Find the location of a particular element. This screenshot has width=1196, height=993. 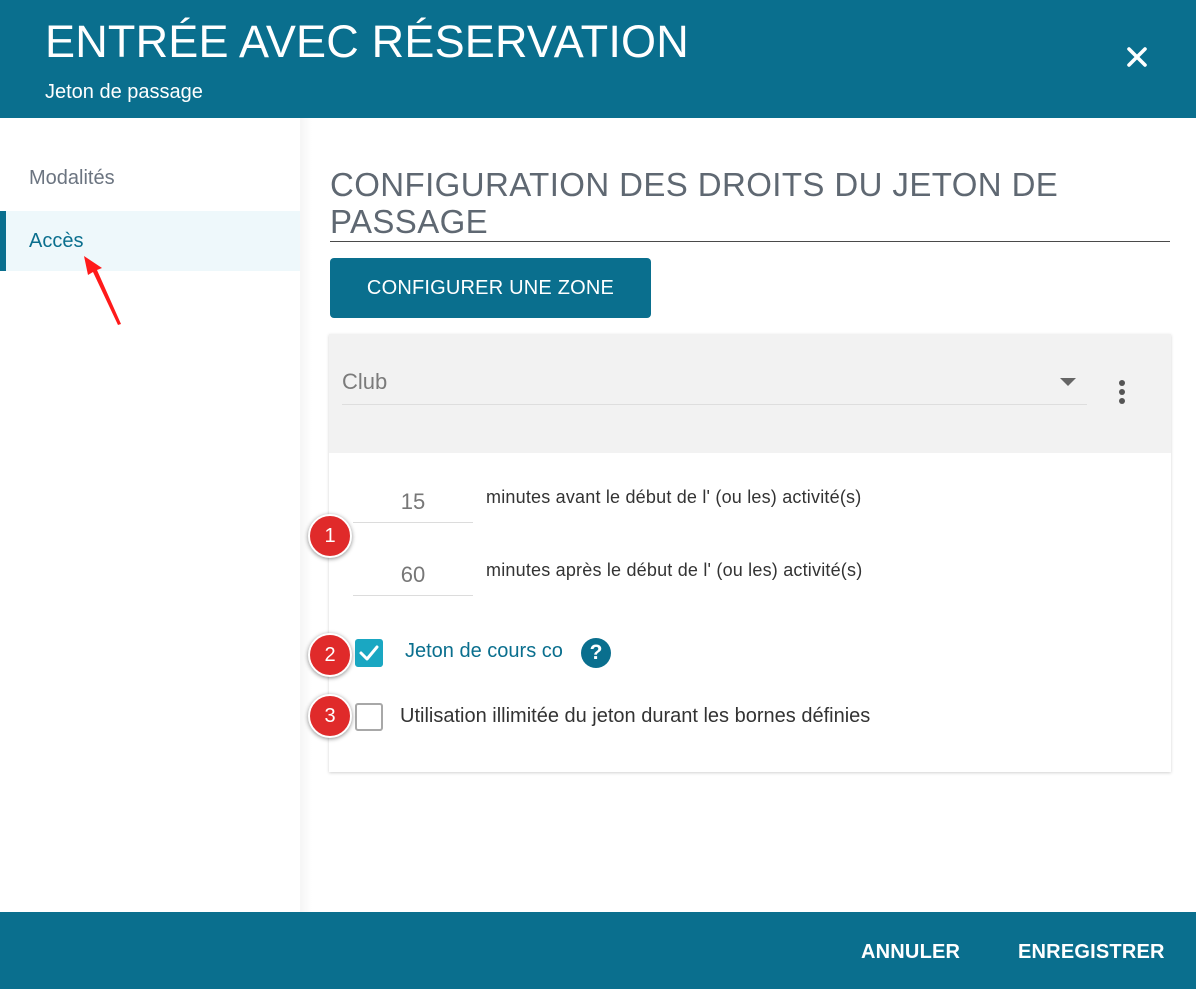

sidebar-item-acces: Accès is located at coordinates (150, 241).